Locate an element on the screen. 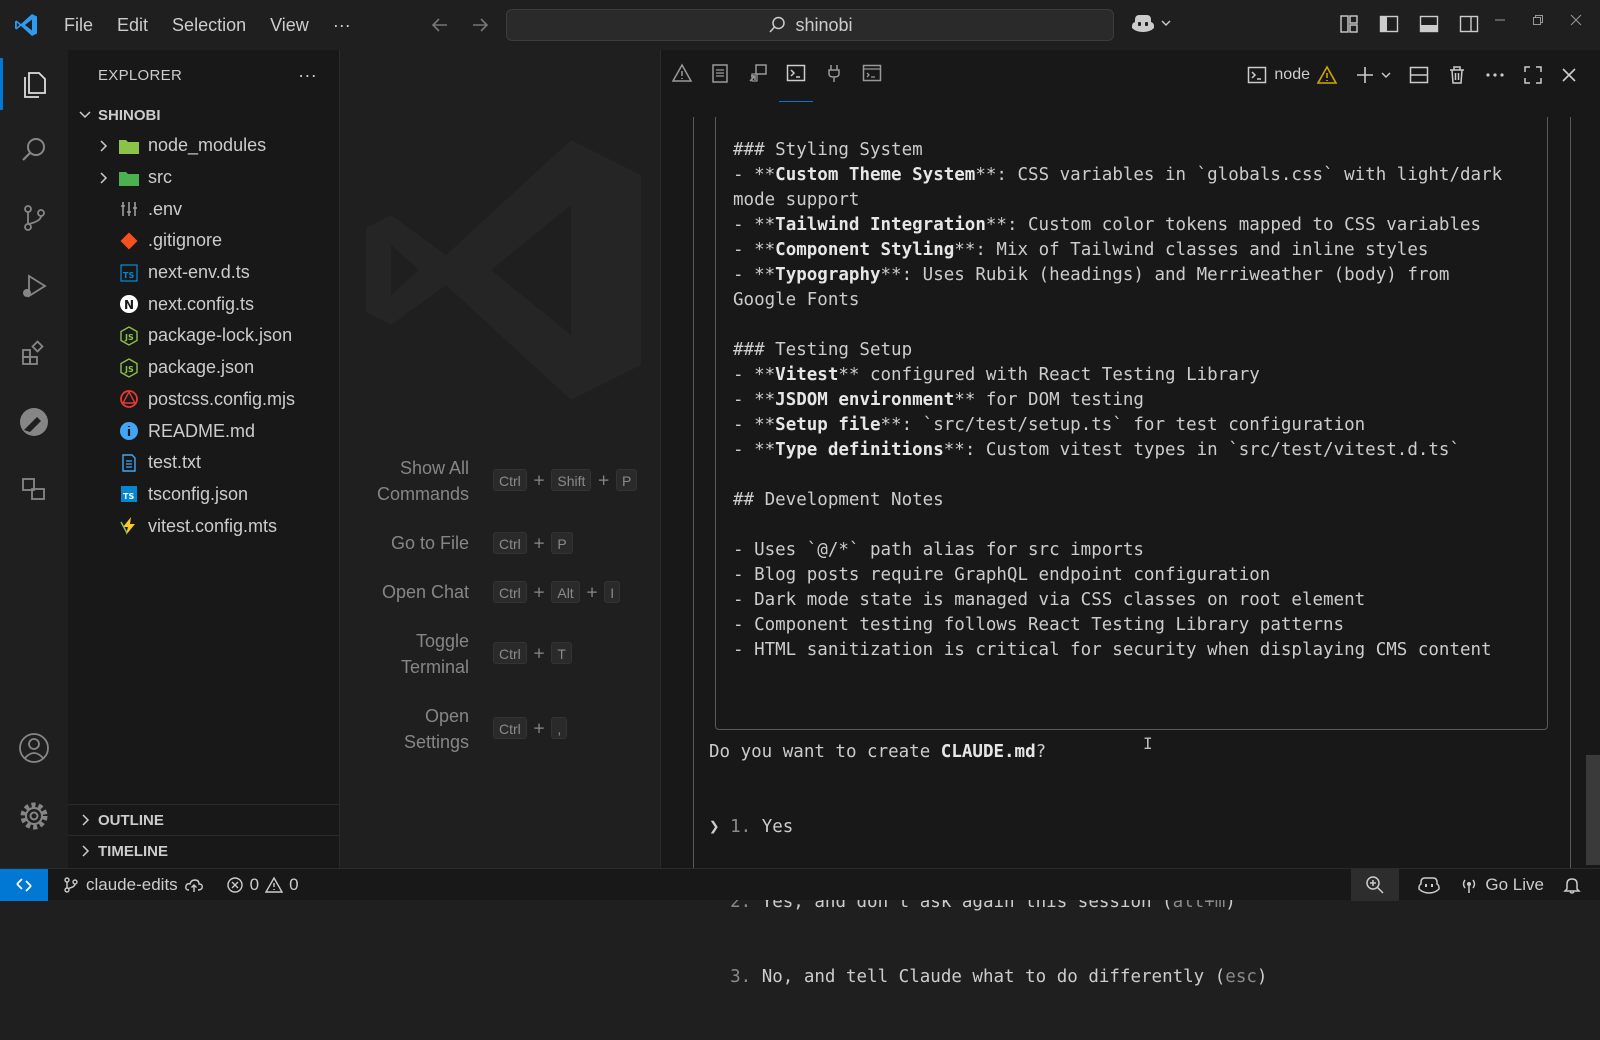 Image resolution: width=1600 pixels, height=1040 pixels. svg-text: JS is located at coordinates (129, 337).